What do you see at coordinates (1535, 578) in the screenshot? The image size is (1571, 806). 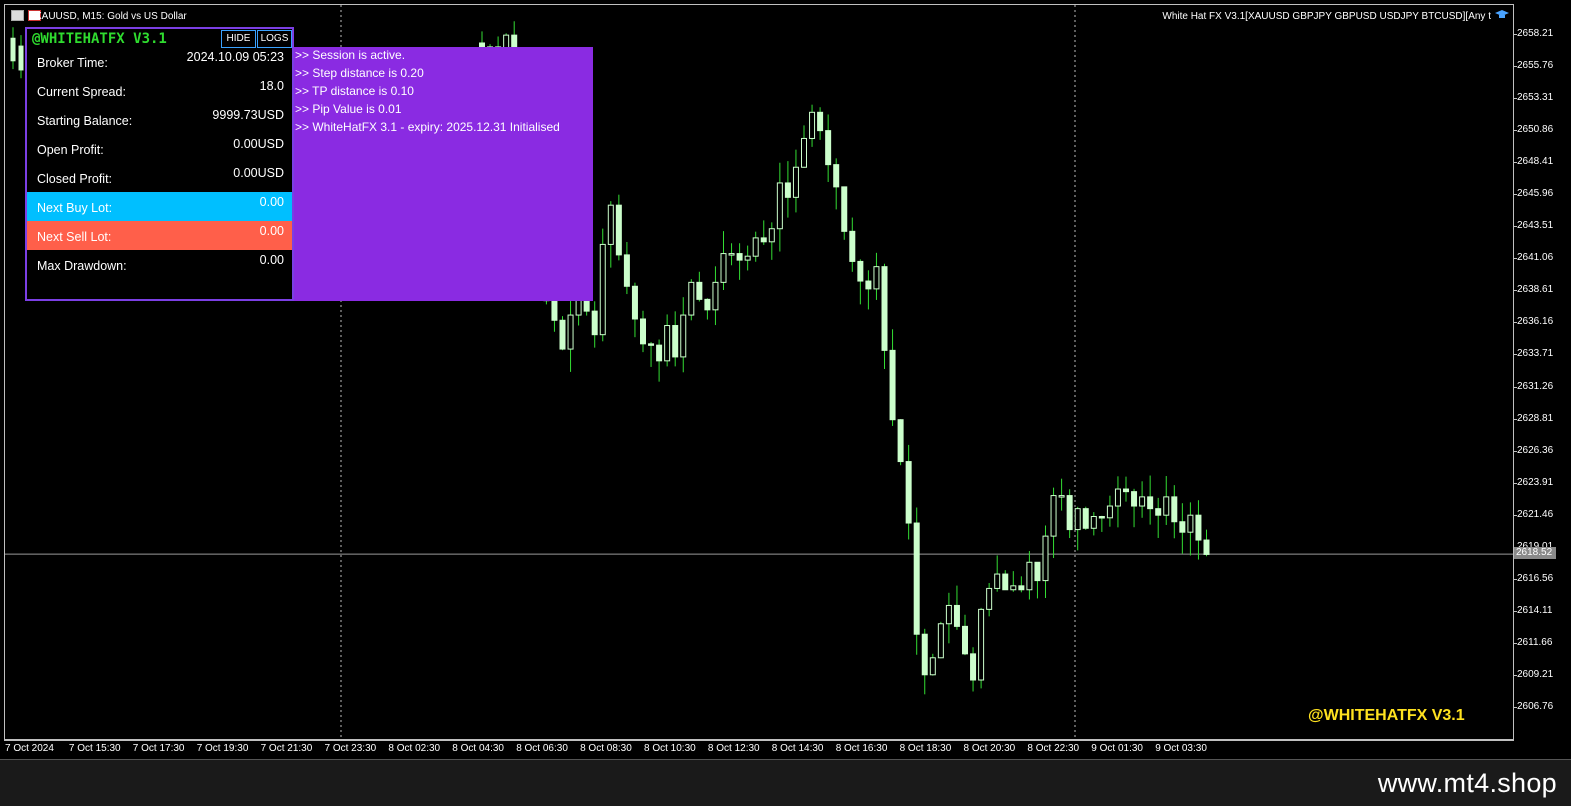 I see `price-tick-label: 2616.56` at bounding box center [1535, 578].